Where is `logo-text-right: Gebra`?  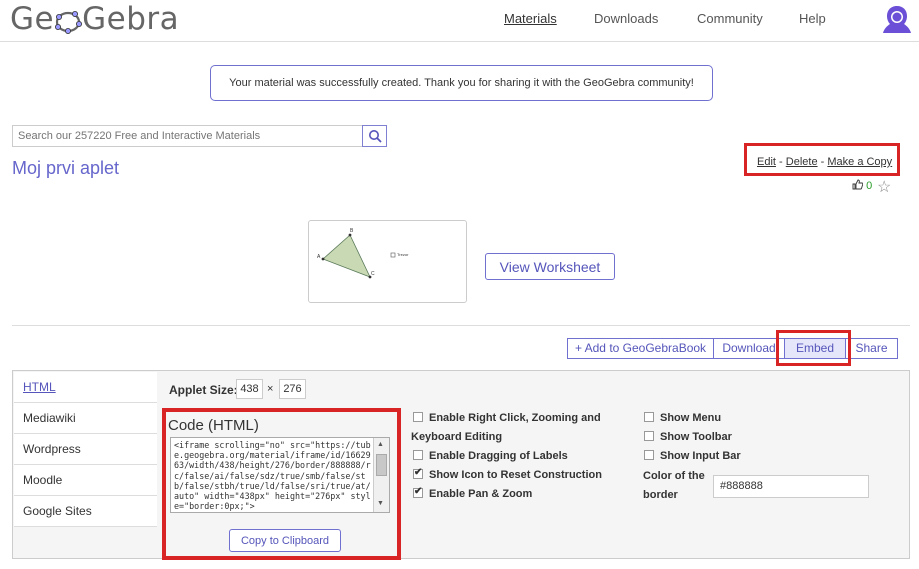 logo-text-right: Gebra is located at coordinates (131, 19).